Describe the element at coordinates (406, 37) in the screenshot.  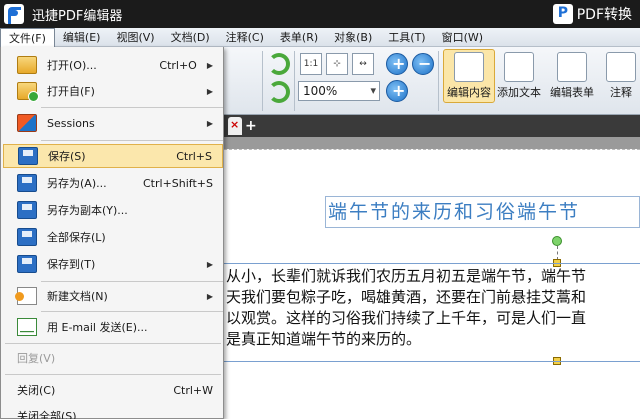
I see `menu-tools: 工具(T)` at that location.